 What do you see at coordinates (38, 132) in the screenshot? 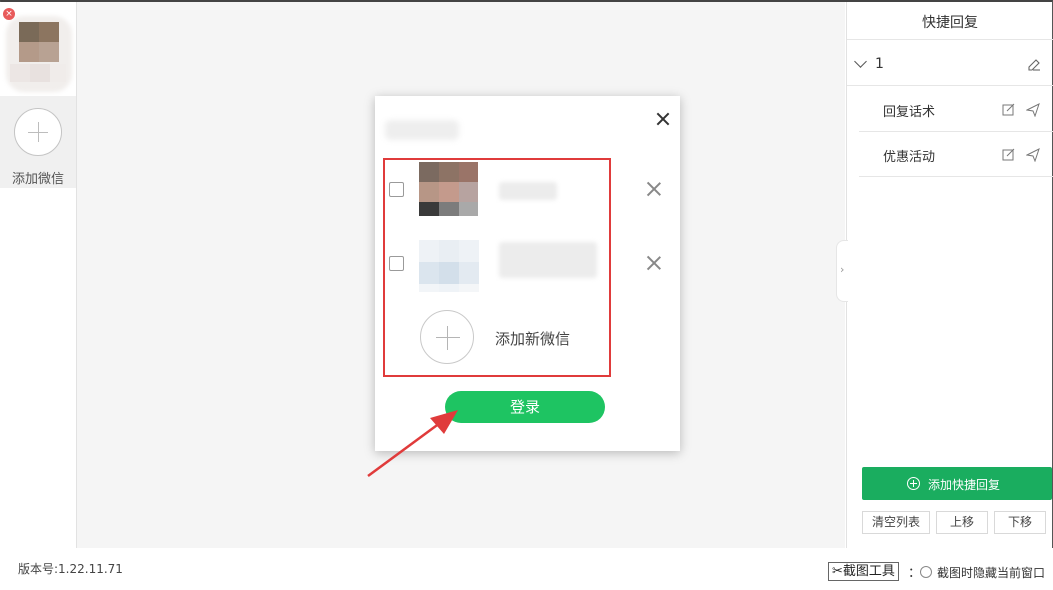
I see `add-circle-icon` at bounding box center [38, 132].